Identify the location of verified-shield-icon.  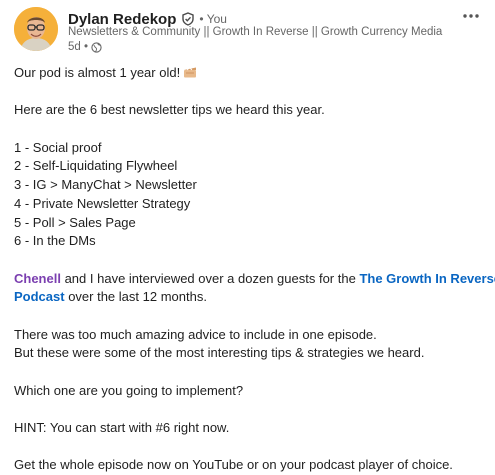
(188, 19).